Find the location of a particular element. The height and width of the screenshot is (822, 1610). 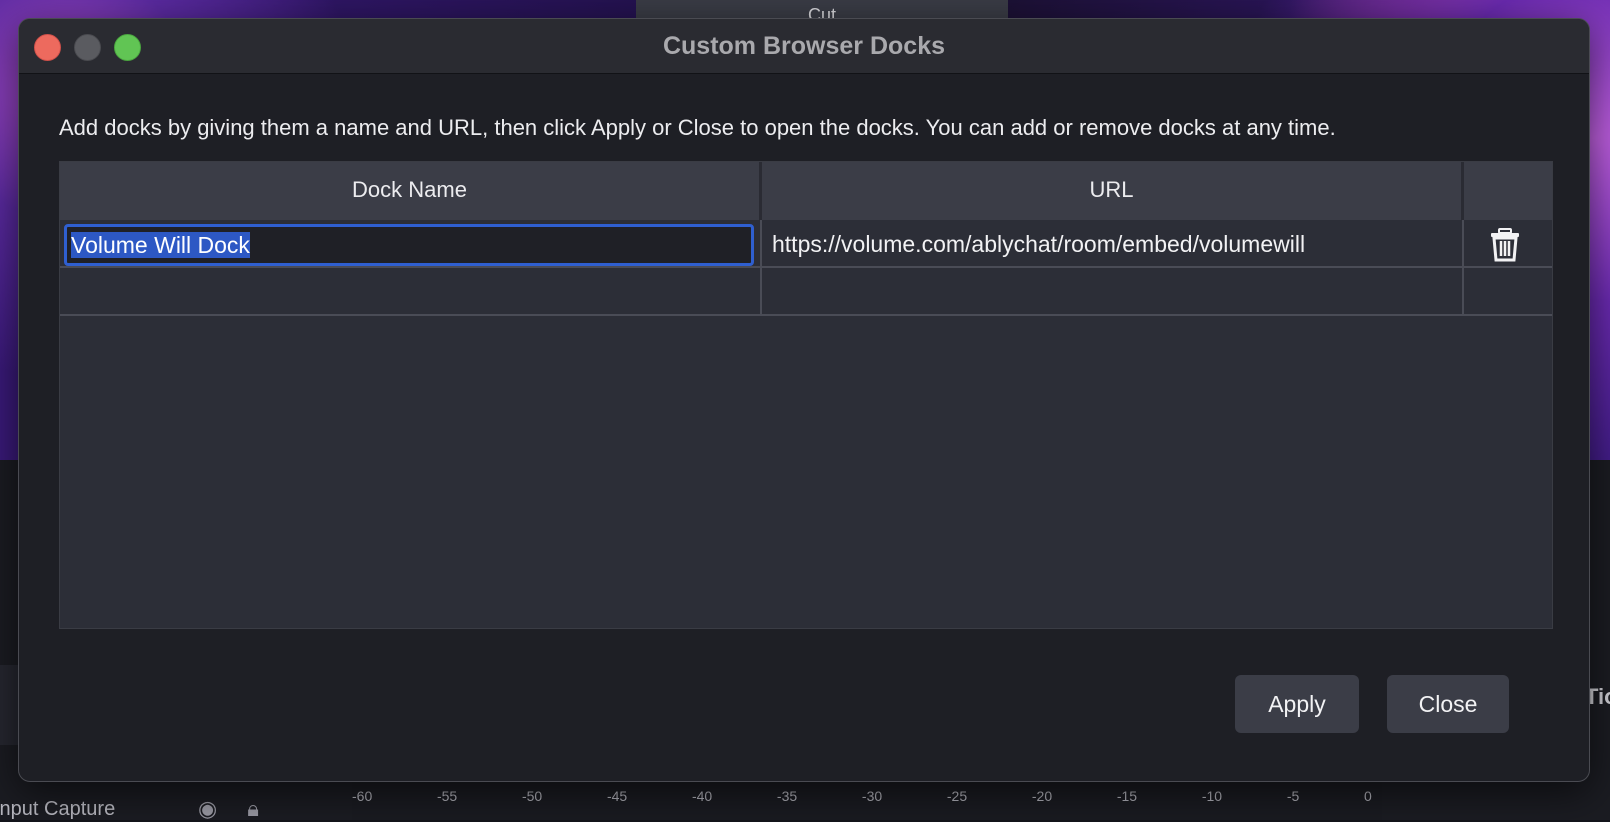

title-bar: Custom Browser Docks is located at coordinates (804, 46).